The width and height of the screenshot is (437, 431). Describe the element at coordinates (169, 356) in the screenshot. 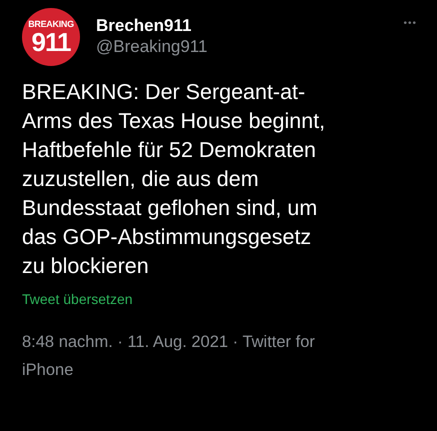

I see `tweet-meta: 8:48 nachm. · 11. Aug. 2021 · Twitter for iPhone` at that location.